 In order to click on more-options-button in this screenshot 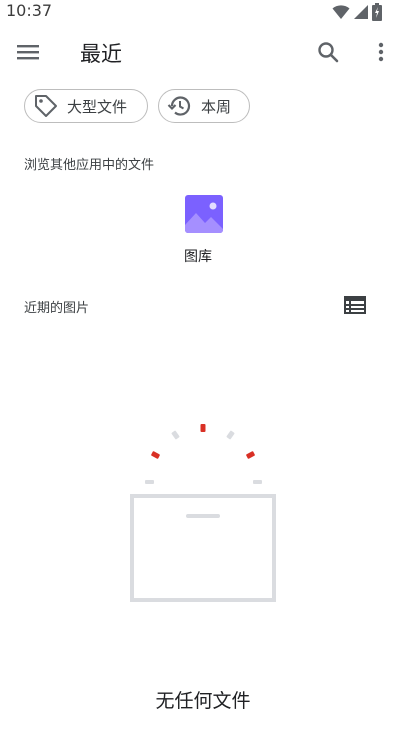, I will do `click(381, 52)`.